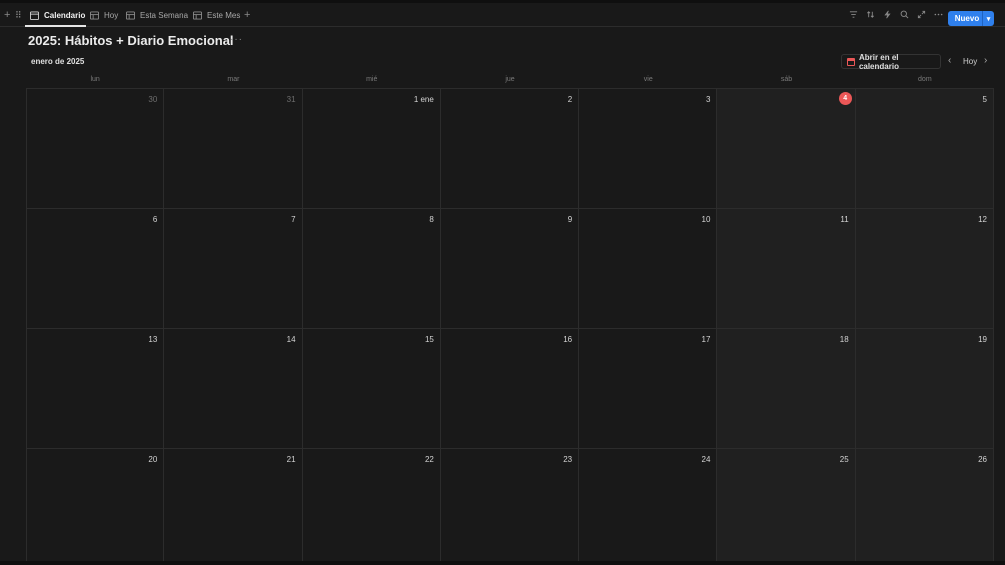  What do you see at coordinates (423, 99) in the screenshot?
I see `day-number: 1 ene` at bounding box center [423, 99].